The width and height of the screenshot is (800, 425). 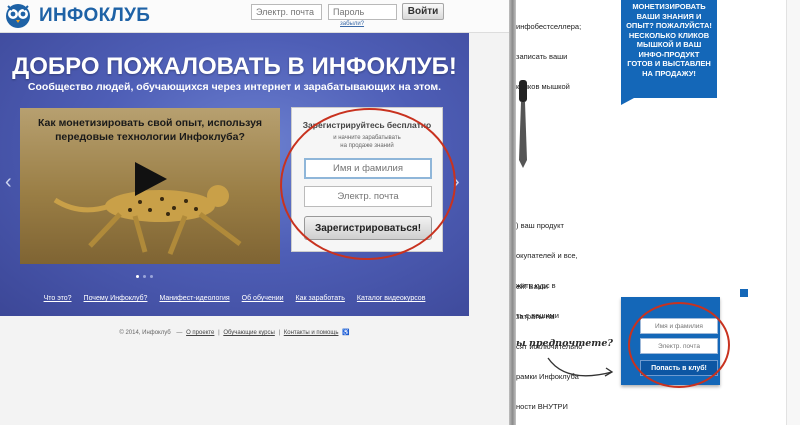 I want to click on hero-title: ДОБРО ПОЖАЛОВАТЬ В ИНФОКЛУБ!, so click(x=234, y=66).